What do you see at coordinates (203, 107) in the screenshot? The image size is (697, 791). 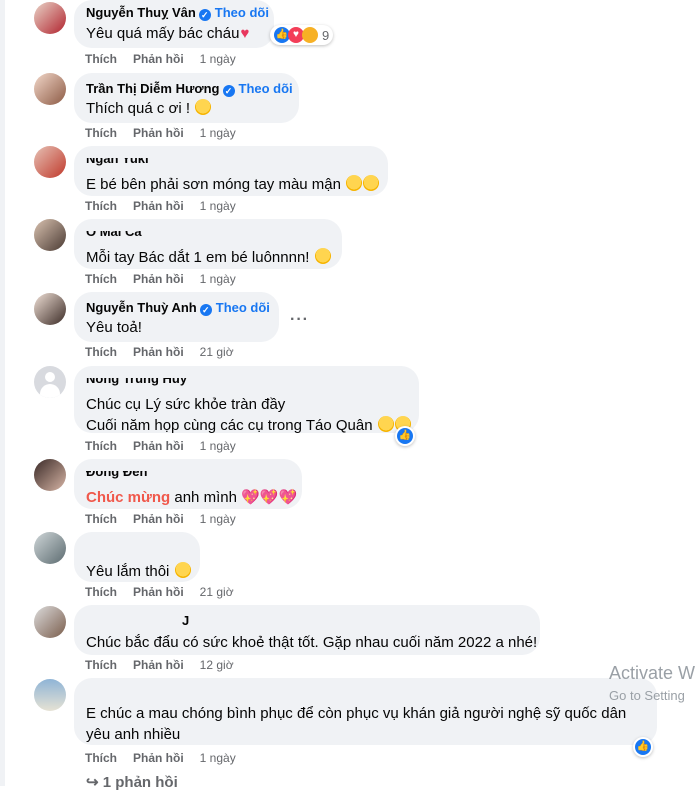 I see `smile-emoji-icon` at bounding box center [203, 107].